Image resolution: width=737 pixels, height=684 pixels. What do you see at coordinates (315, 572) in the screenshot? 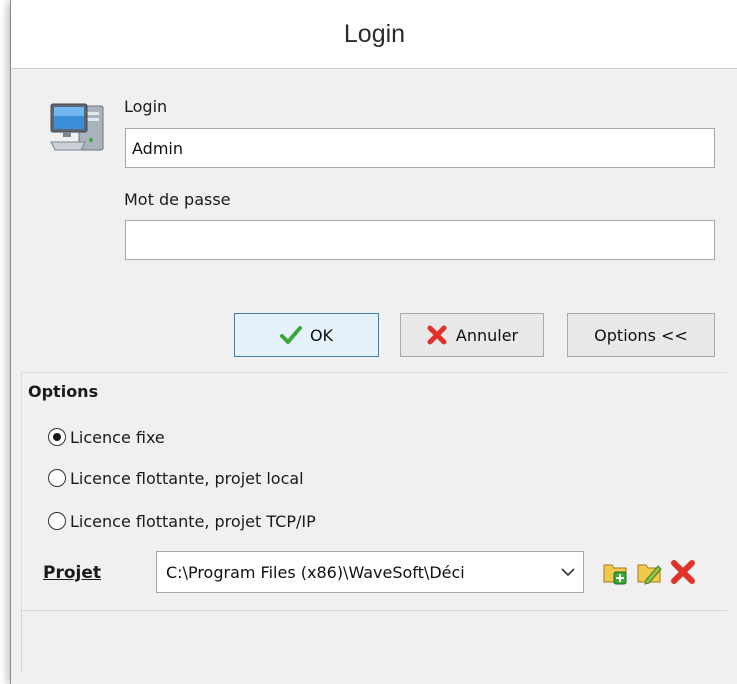
I see `projet-select-value: C:\Program Files (x86)\WaveSoft\Déci` at bounding box center [315, 572].